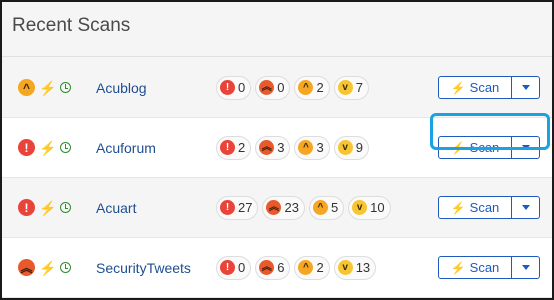  I want to click on high-count-badge: ︽ 23, so click(283, 207).